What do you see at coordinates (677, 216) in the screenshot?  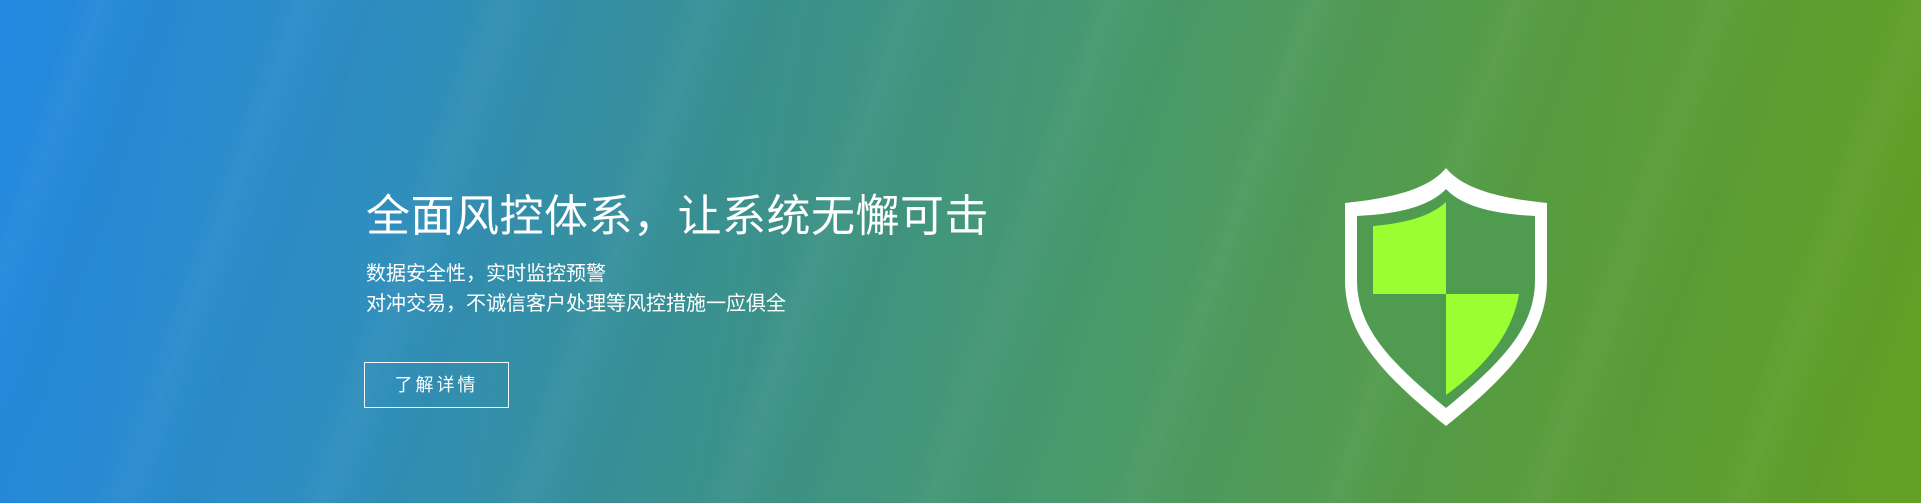 I see `hero-headline: 全面风控体系，让系统无懈可击` at bounding box center [677, 216].